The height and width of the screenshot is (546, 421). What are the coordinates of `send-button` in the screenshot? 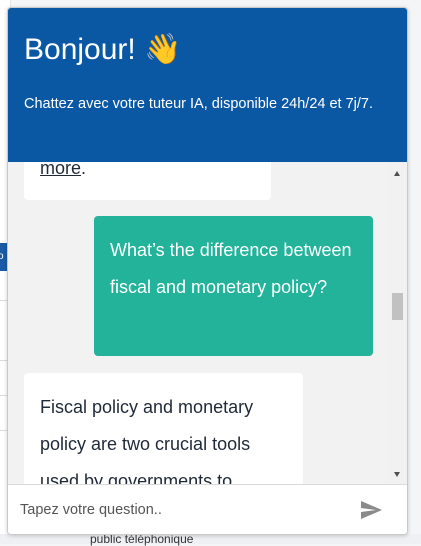 It's located at (371, 510).